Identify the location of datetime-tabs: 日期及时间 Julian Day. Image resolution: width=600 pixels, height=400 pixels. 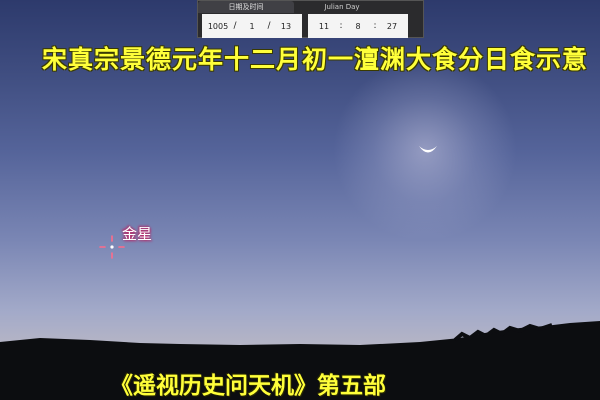
(310, 7).